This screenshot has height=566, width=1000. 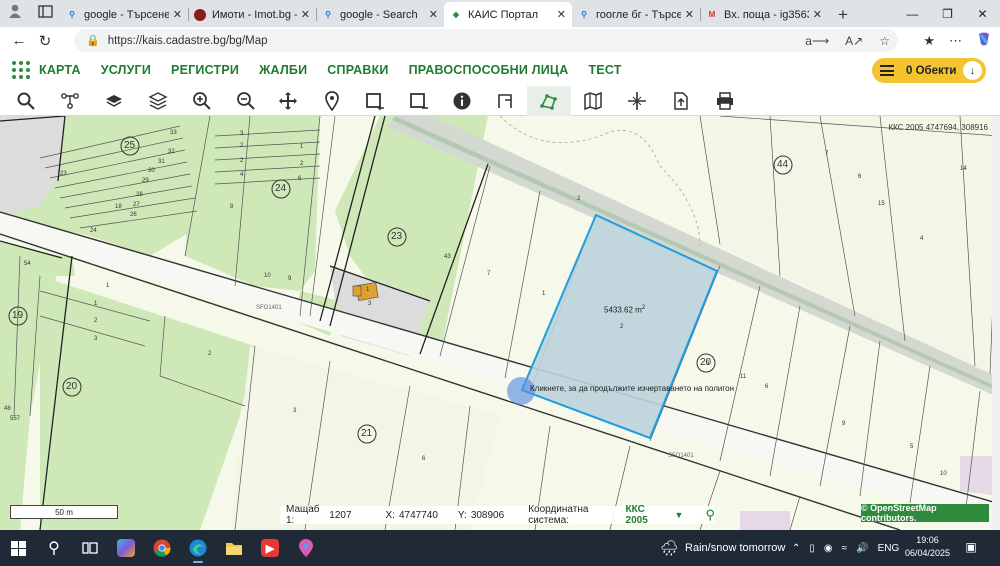 What do you see at coordinates (996, 323) in the screenshot?
I see `map-scrollbar` at bounding box center [996, 323].